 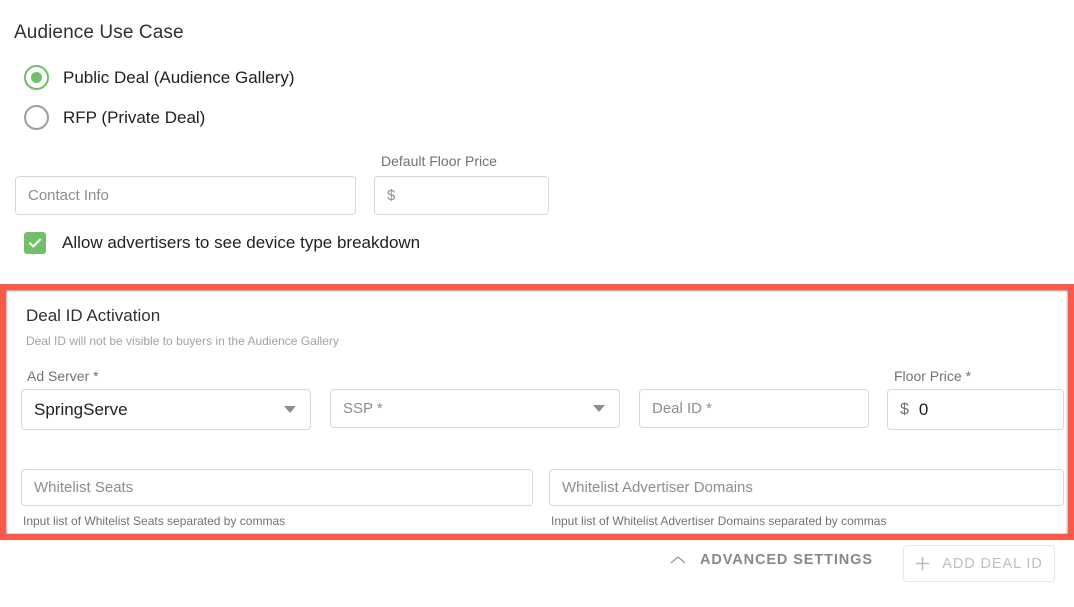 I want to click on chevron-up-icon, so click(x=678, y=560).